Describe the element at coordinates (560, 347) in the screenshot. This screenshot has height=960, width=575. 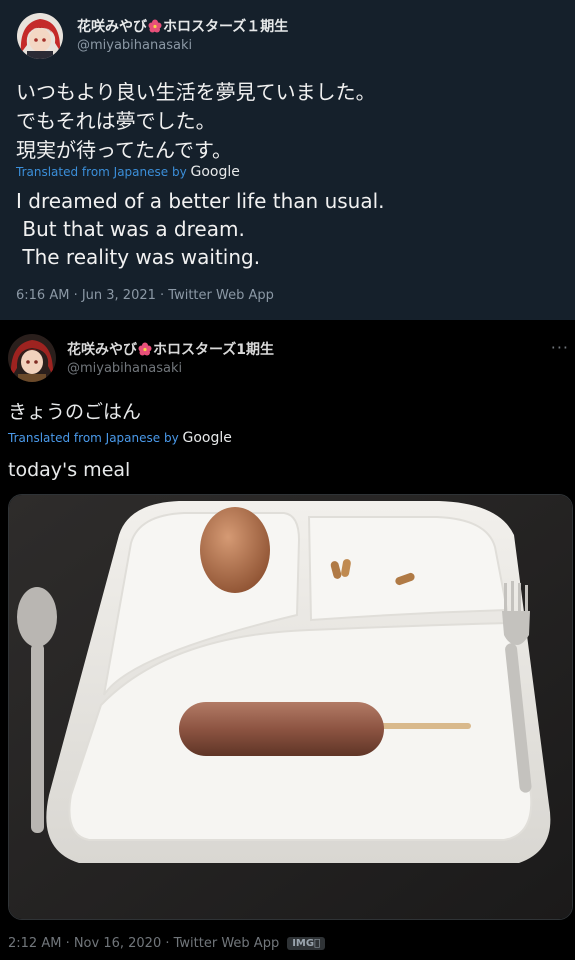
I see `more-dots-icon: ···` at that location.